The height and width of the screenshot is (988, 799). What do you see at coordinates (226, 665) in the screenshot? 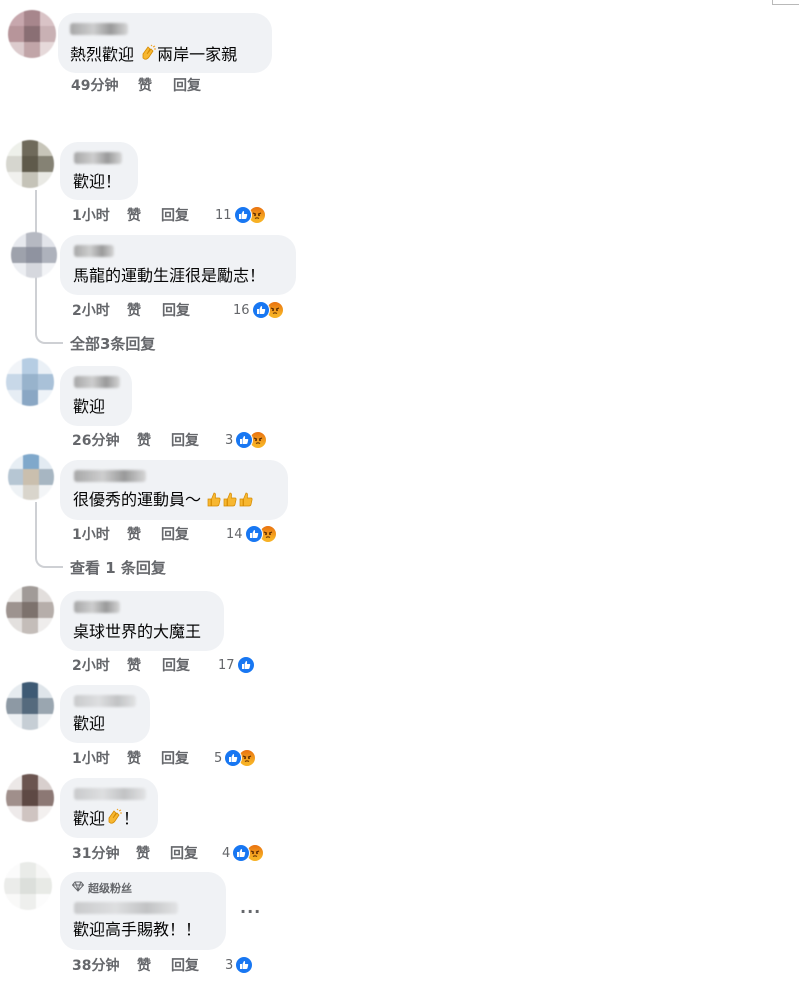
I see `reaction-count: 17` at bounding box center [226, 665].